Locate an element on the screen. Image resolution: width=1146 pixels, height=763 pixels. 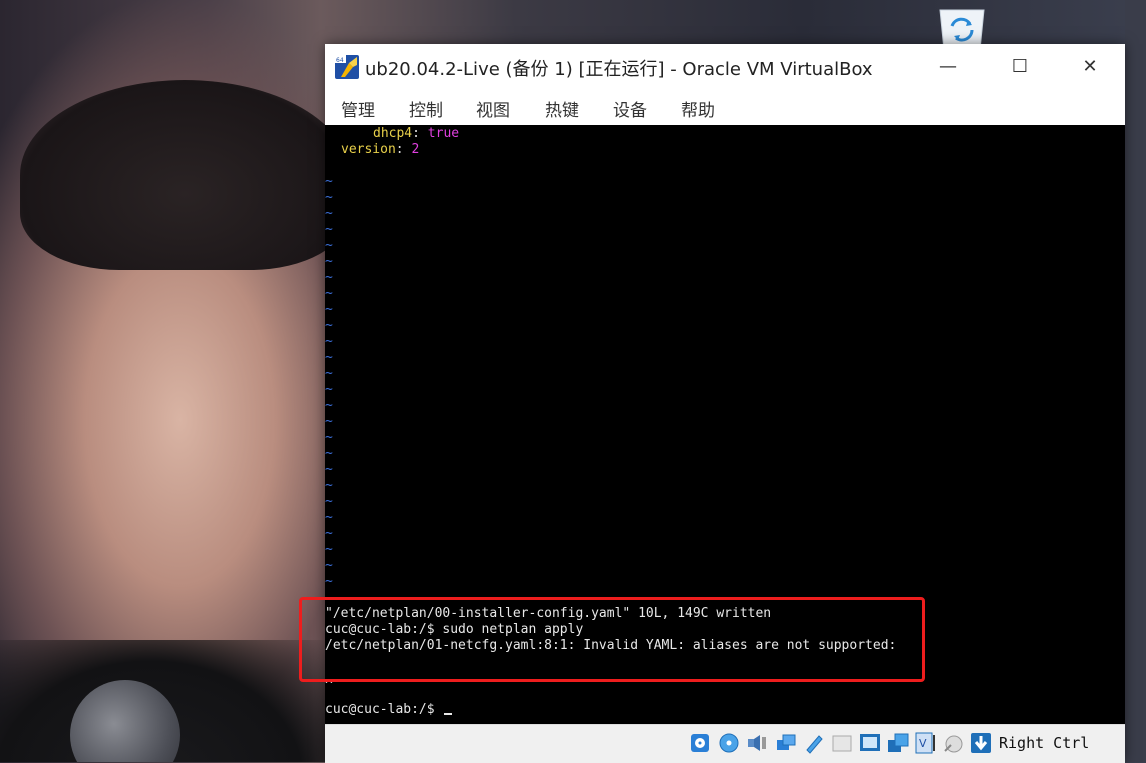
menu-help: 帮助 is located at coordinates (698, 108).